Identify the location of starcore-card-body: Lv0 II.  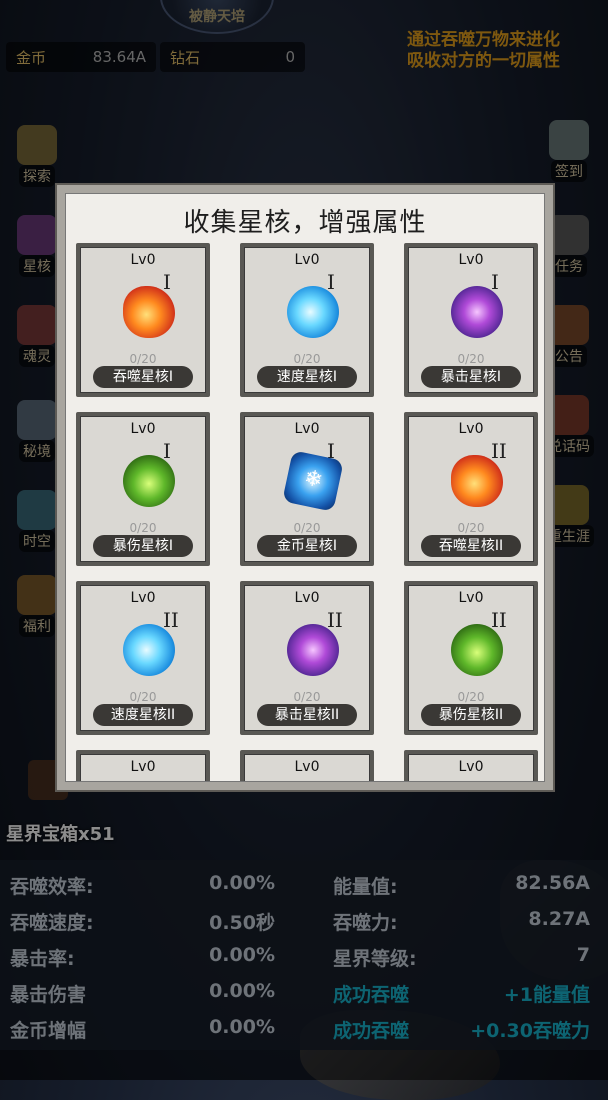
(143, 767).